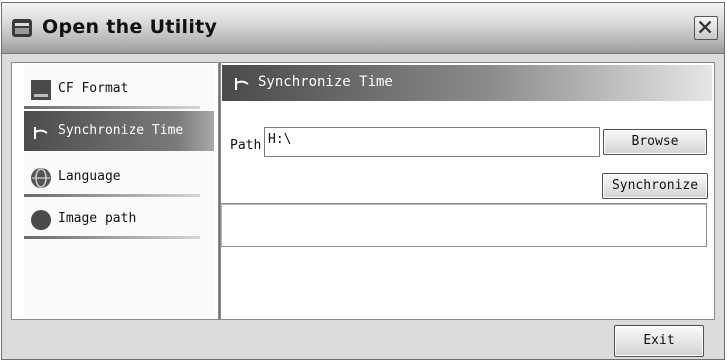 Image resolution: width=727 pixels, height=362 pixels. Describe the element at coordinates (22, 28) in the screenshot. I see `app-icon` at that location.